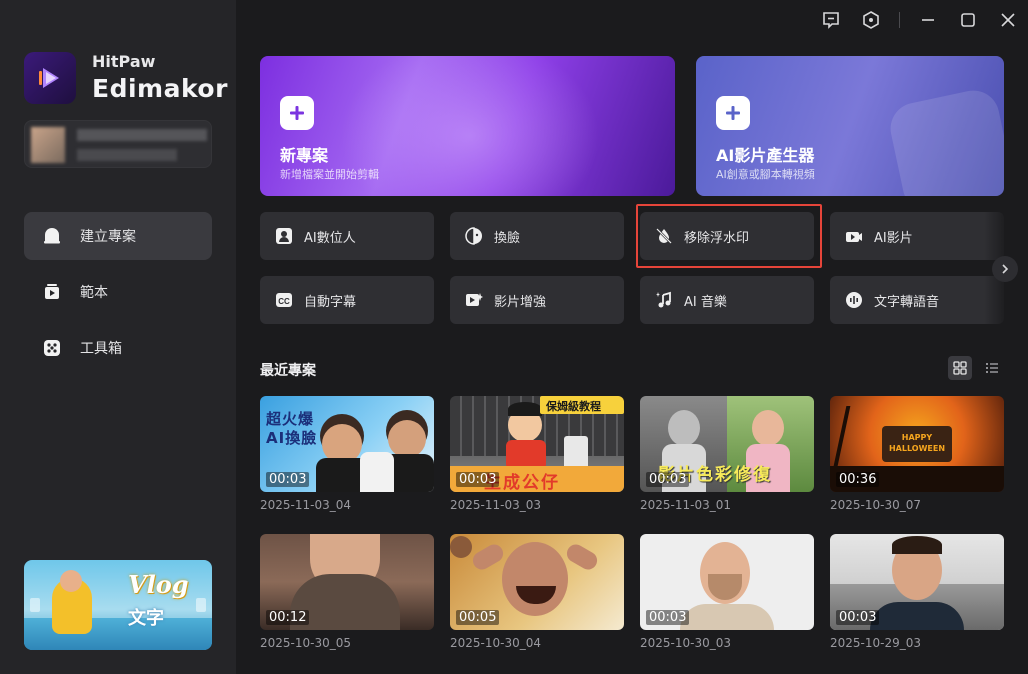 This screenshot has height=674, width=1028. What do you see at coordinates (158, 584) in the screenshot?
I see `promo-text-vlog: Vlog` at bounding box center [158, 584].